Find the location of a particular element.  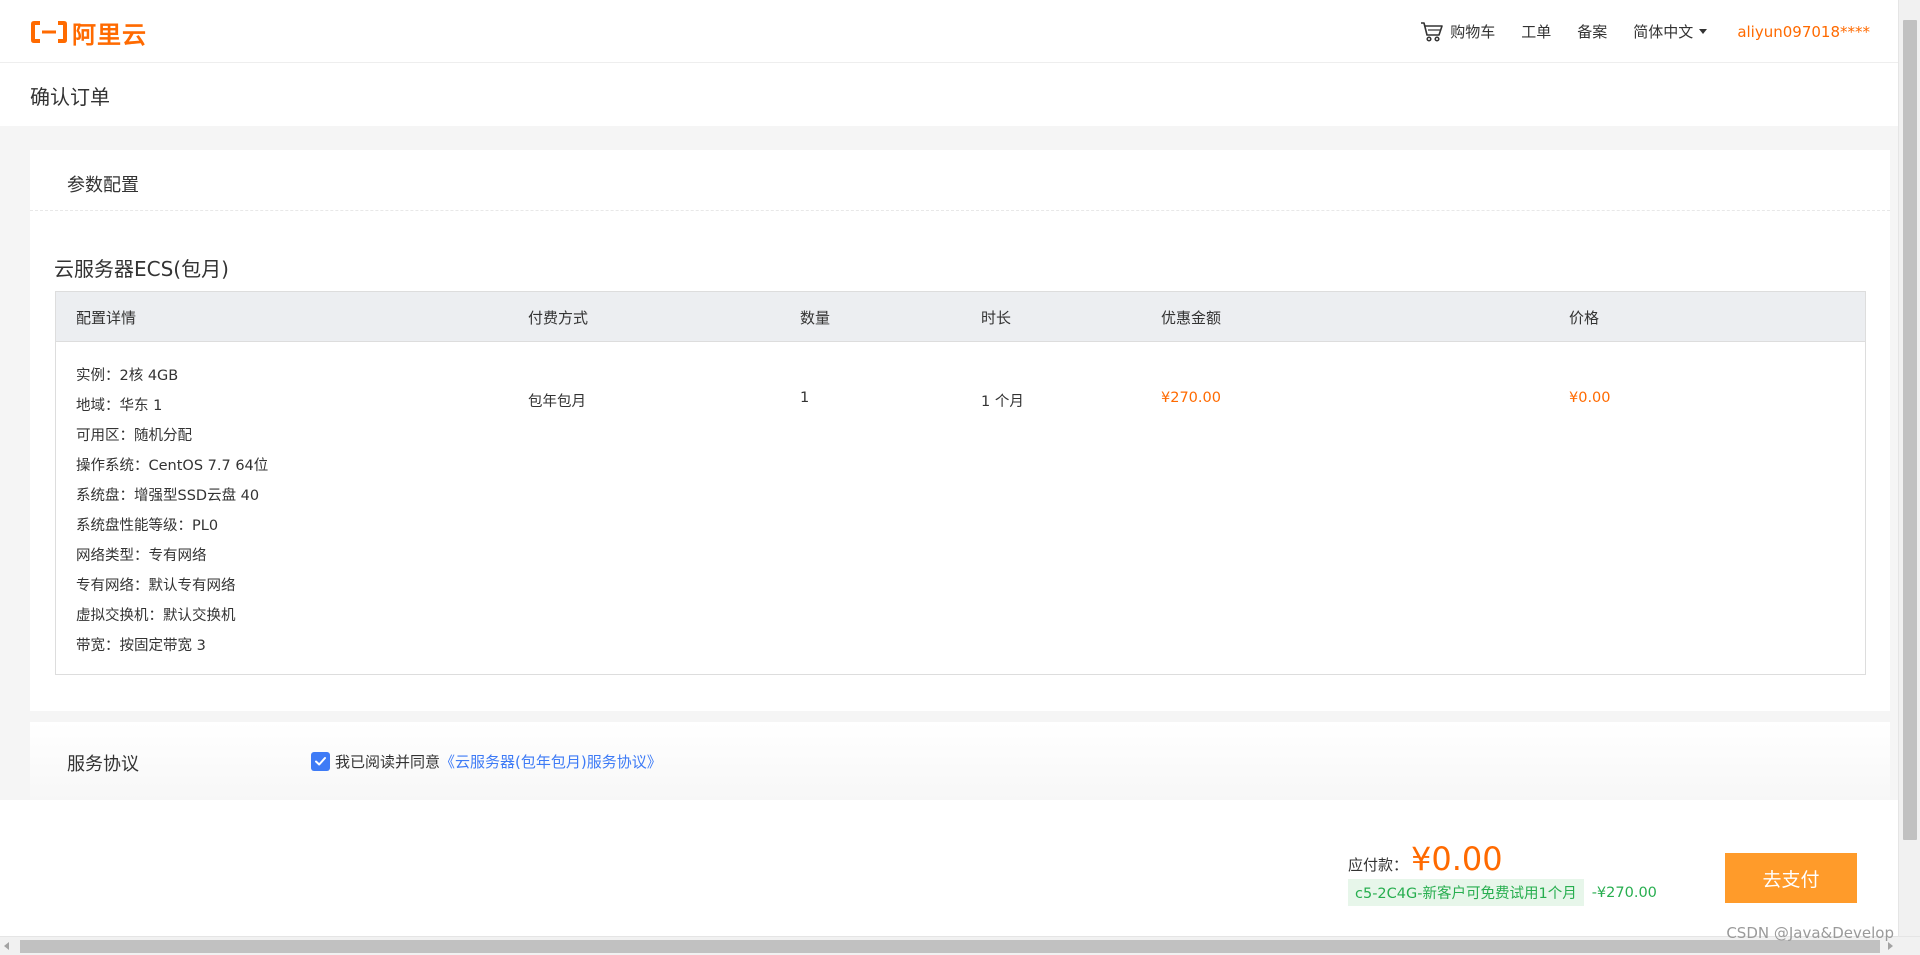

product-title: 云服务器ECS(包月) is located at coordinates (141, 269).